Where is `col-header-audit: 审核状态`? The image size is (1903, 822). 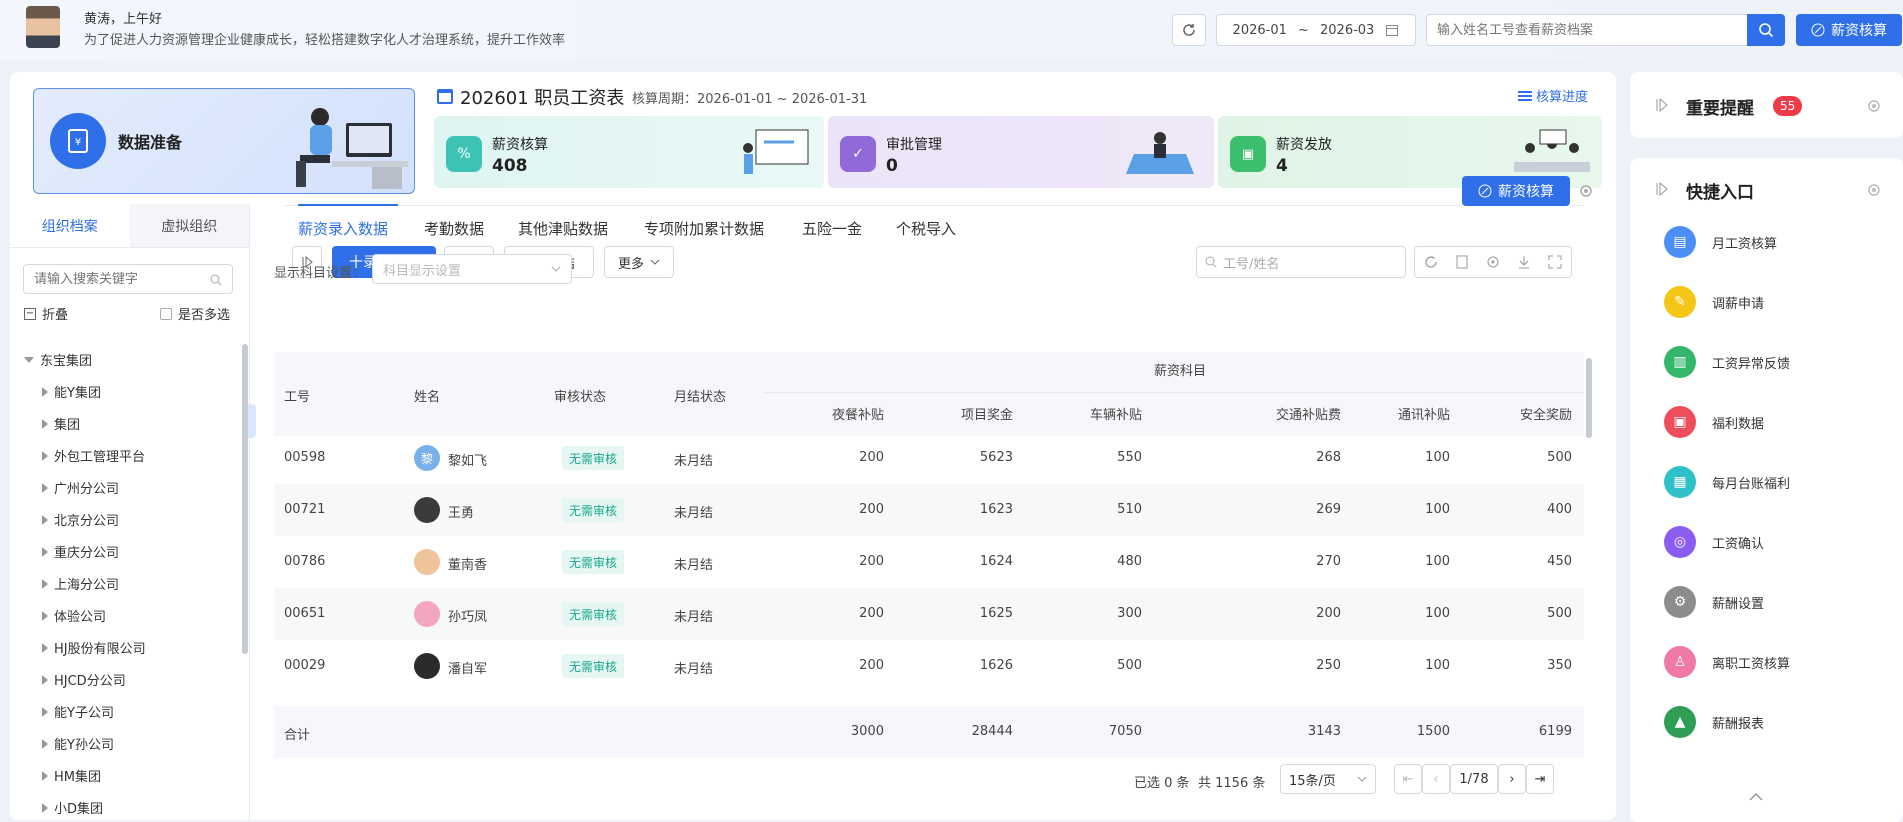
col-header-audit: 审核状态 is located at coordinates (580, 397).